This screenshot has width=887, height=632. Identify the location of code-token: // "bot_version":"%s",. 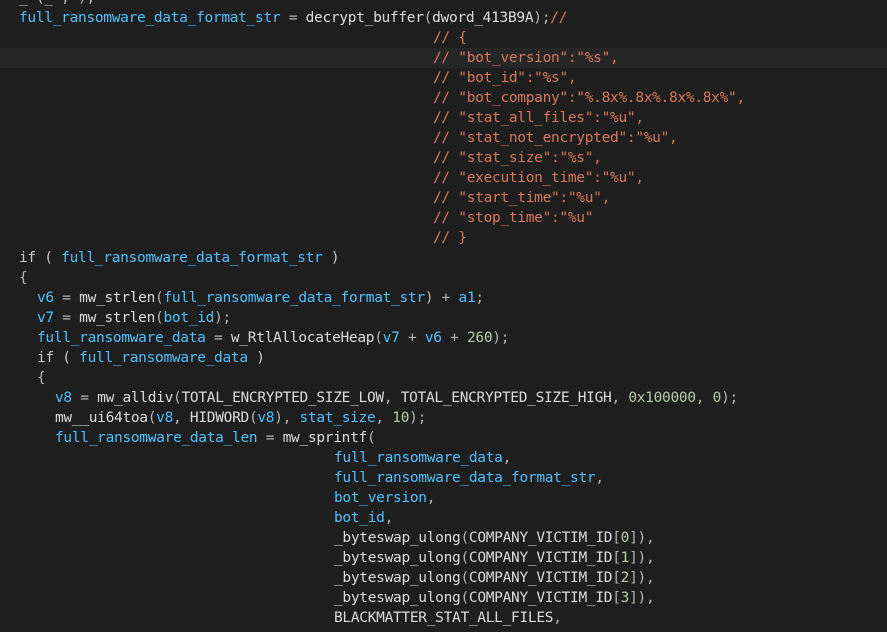
(526, 58).